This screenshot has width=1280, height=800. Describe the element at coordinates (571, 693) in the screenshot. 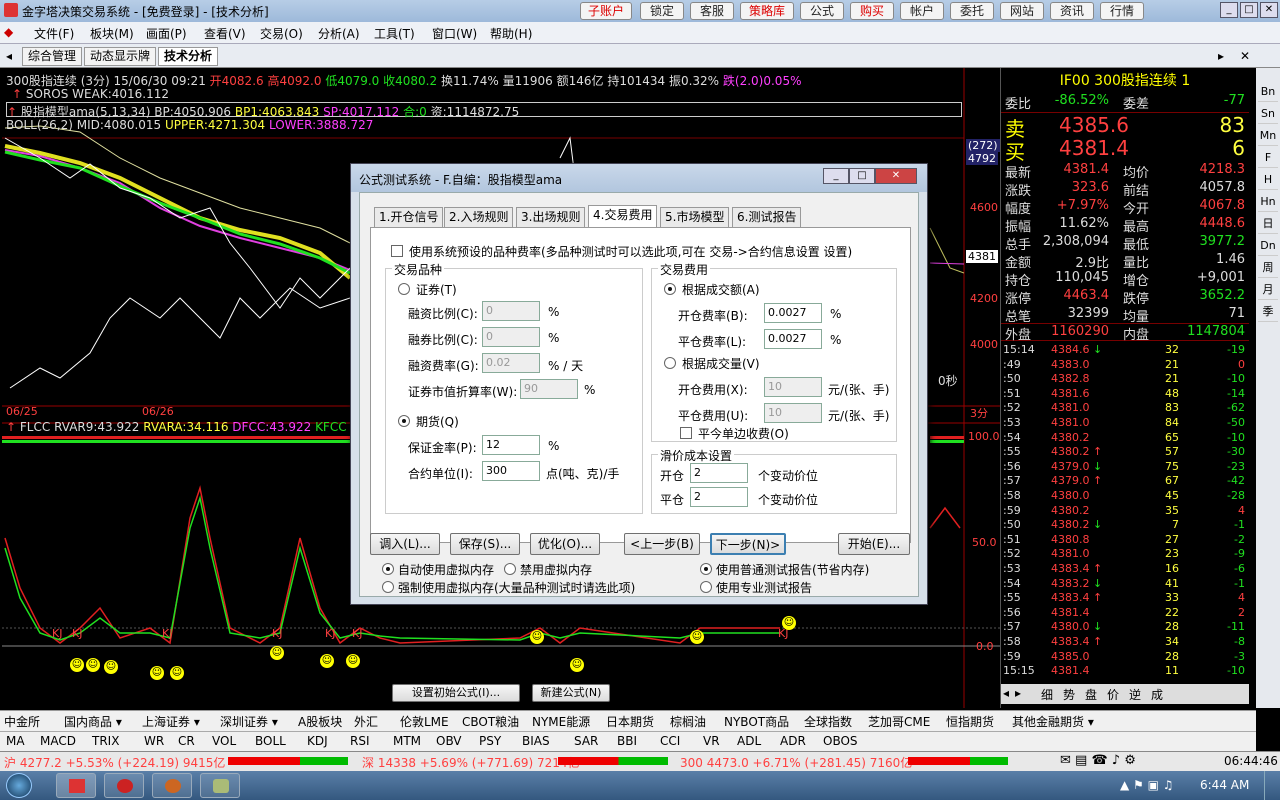

I see `new-formula-button: 新建公式(N)` at that location.